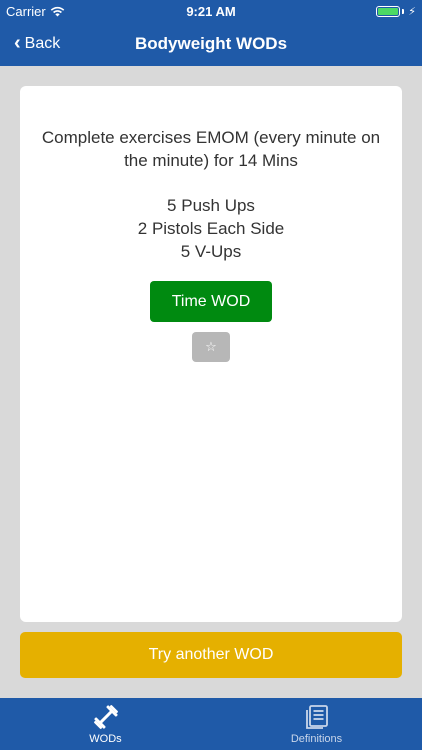 This screenshot has height=750, width=422. I want to click on try-another-wod-button: Try another WOD, so click(211, 655).